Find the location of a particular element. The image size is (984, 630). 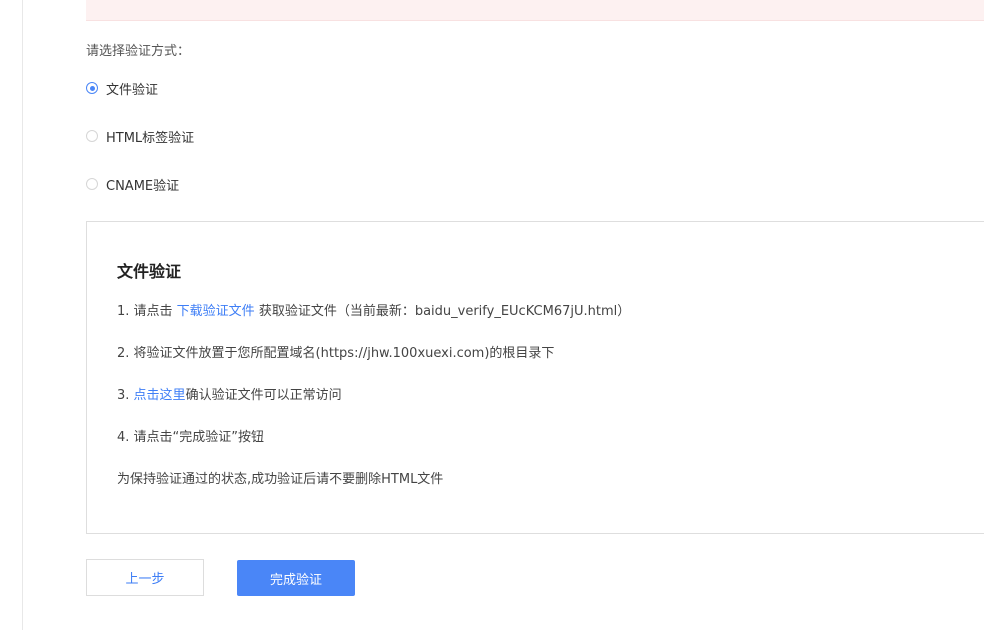

alert-banner is located at coordinates (535, 10).